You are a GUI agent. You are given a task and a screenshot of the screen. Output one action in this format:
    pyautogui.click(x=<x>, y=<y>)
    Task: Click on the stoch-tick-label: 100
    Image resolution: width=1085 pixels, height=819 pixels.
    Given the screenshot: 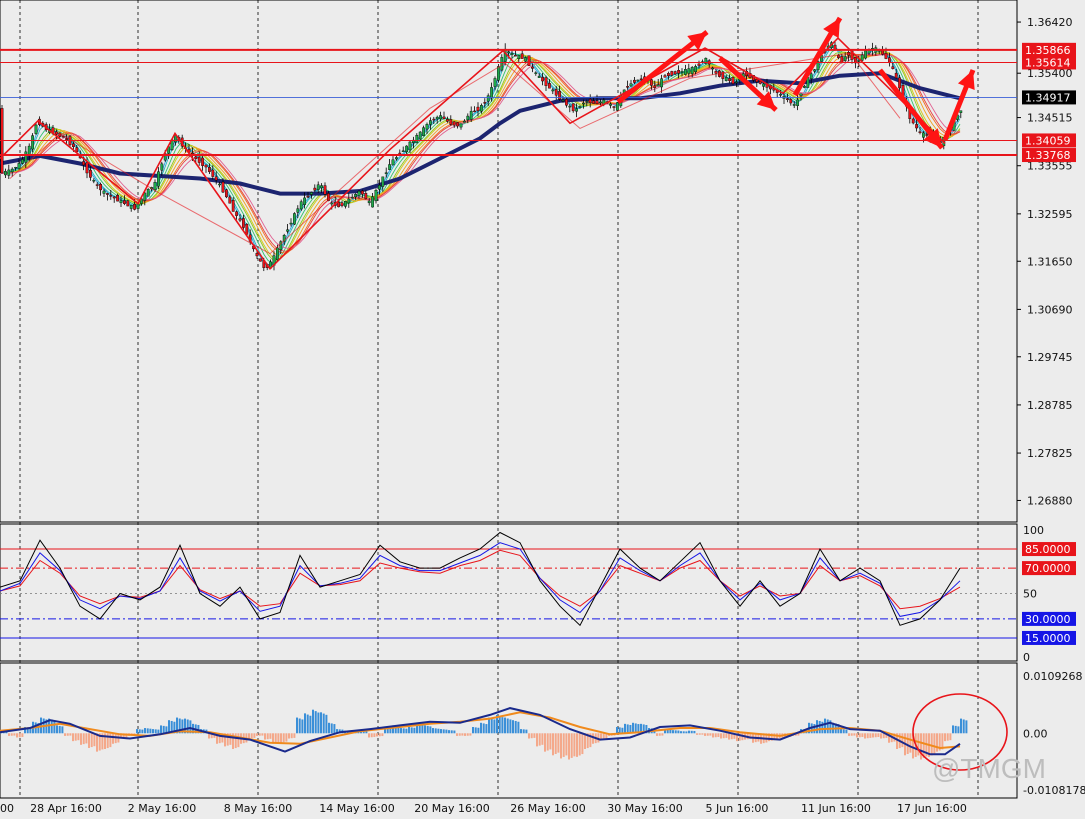 What is the action you would take?
    pyautogui.click(x=1033, y=530)
    